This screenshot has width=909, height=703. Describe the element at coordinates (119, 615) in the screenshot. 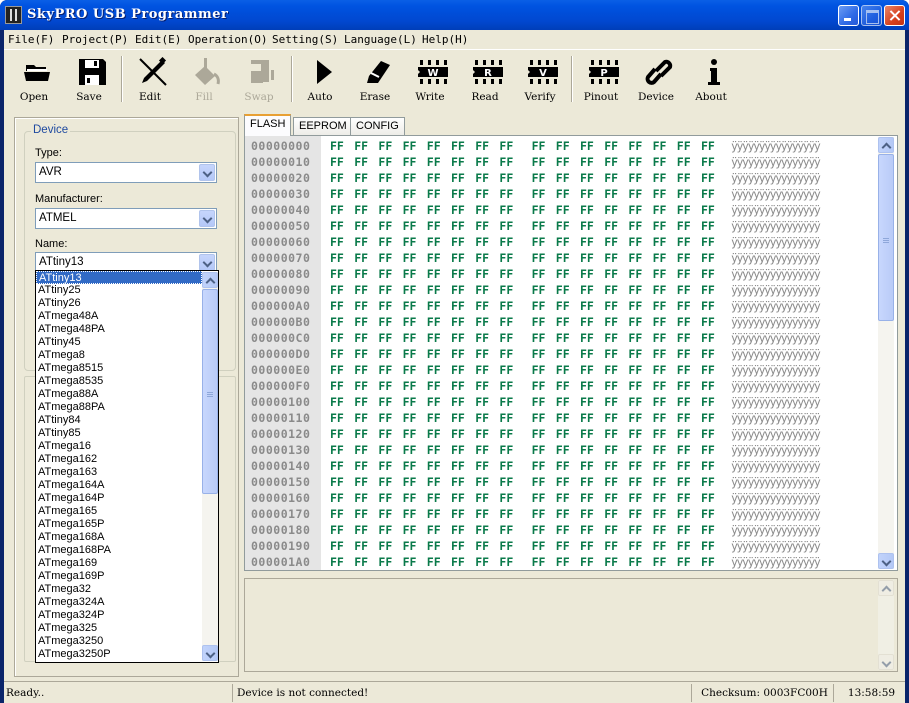

I see `device-option: ATmega324P` at that location.